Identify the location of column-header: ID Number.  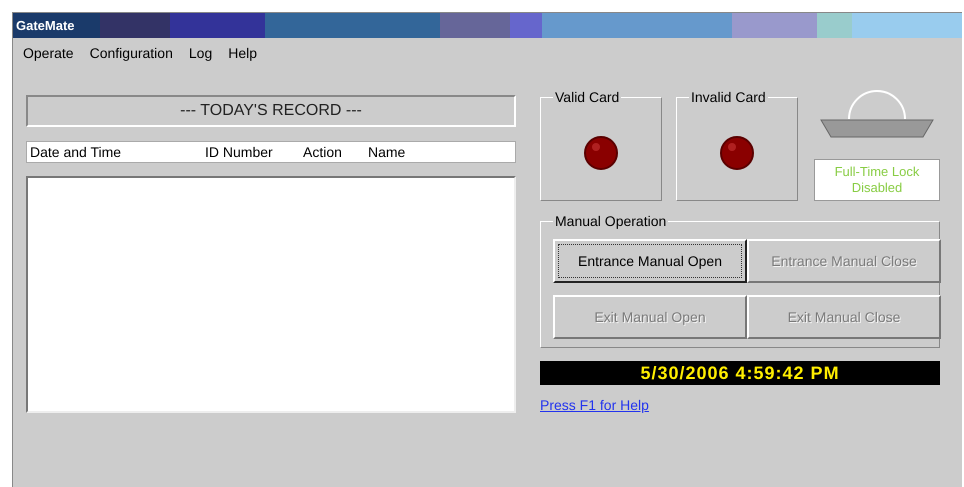
(254, 152).